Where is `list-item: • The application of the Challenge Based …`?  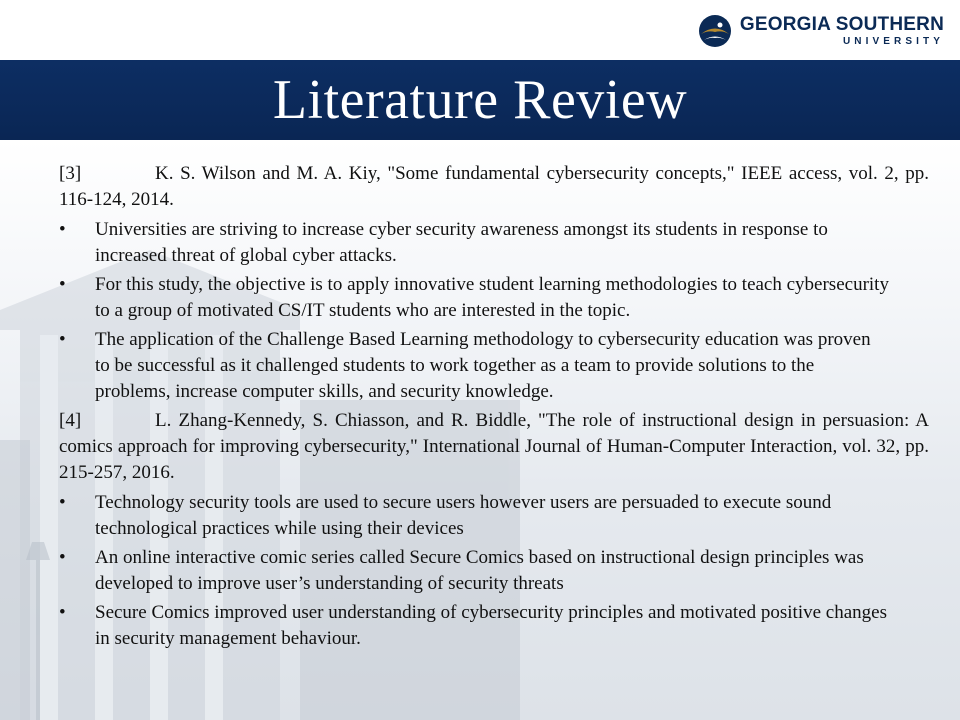 list-item: • The application of the Challenge Based … is located at coordinates (494, 366).